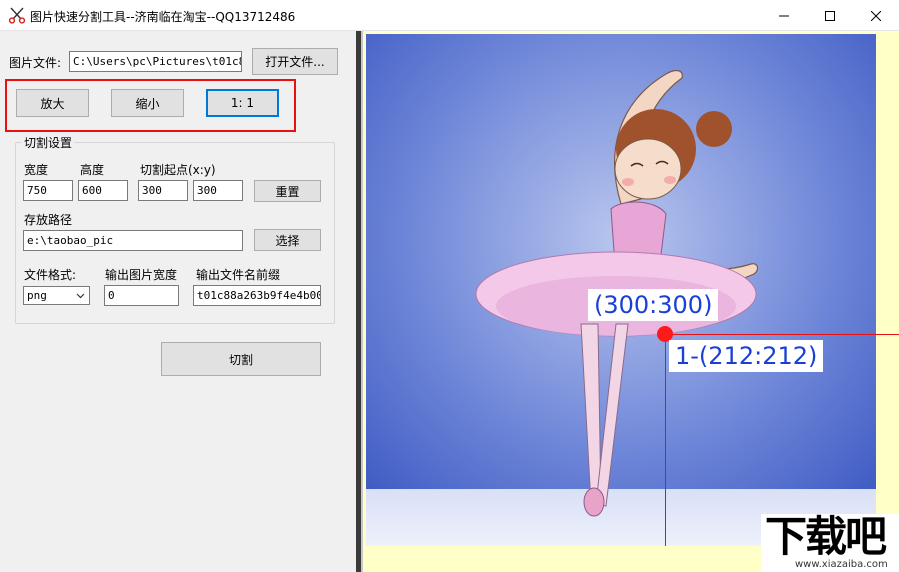 The height and width of the screenshot is (572, 899). Describe the element at coordinates (52, 103) in the screenshot. I see `zoom-in-button: 放大` at that location.